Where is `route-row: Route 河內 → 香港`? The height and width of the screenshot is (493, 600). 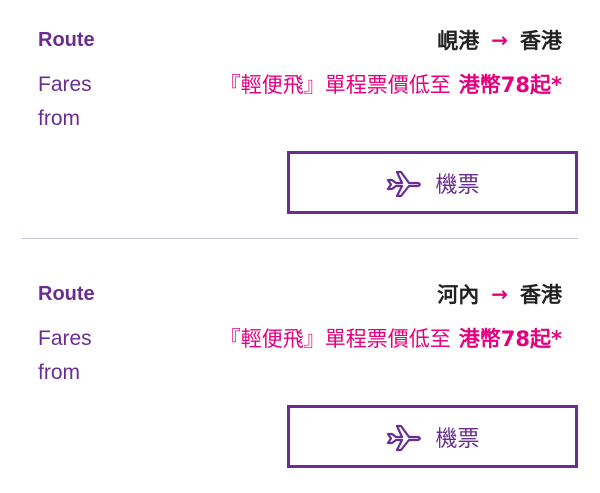 route-row: Route 河內 → 香港 is located at coordinates (300, 294).